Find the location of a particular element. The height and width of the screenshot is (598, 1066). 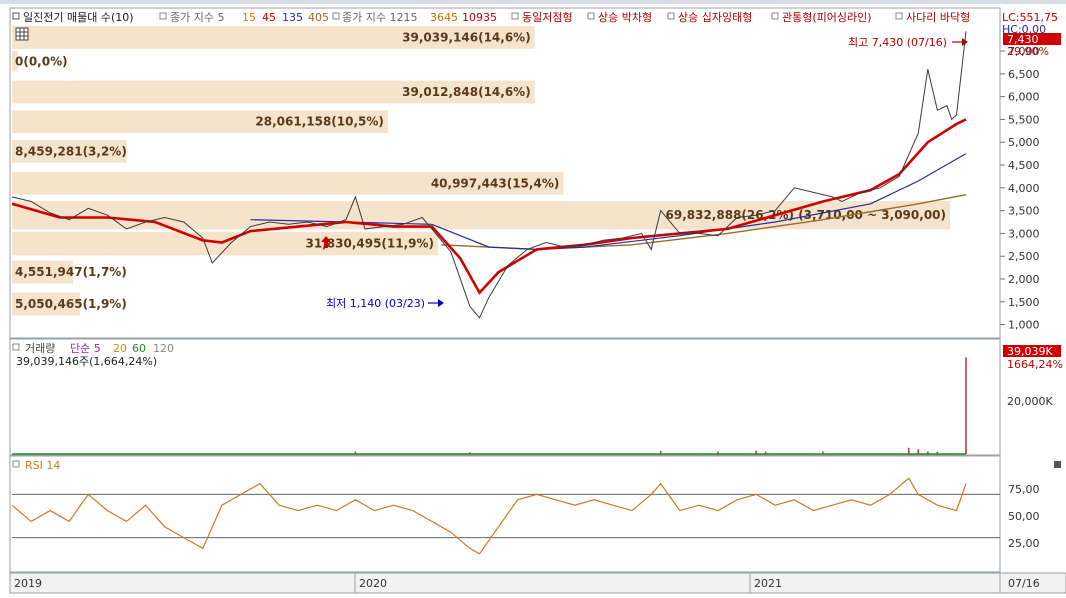

volume-profile-label: 5,050,465(1,9%) is located at coordinates (71, 304).